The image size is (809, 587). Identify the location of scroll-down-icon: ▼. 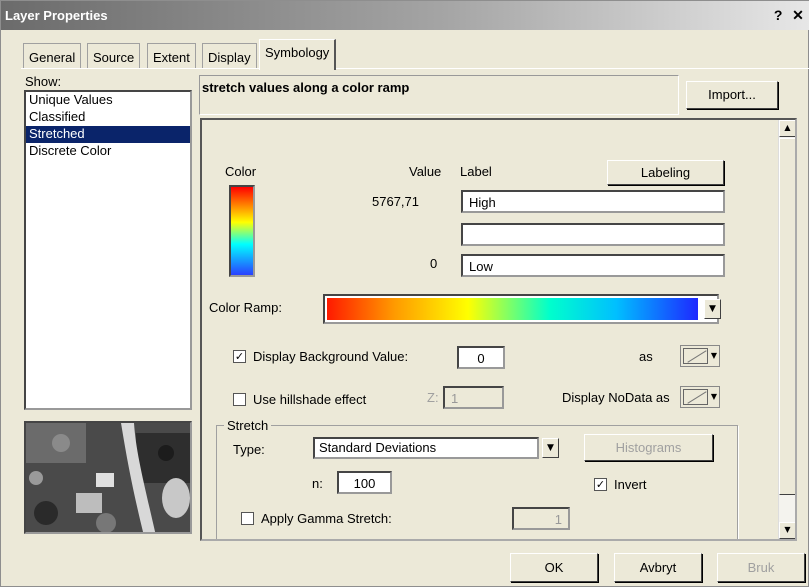
(787, 530).